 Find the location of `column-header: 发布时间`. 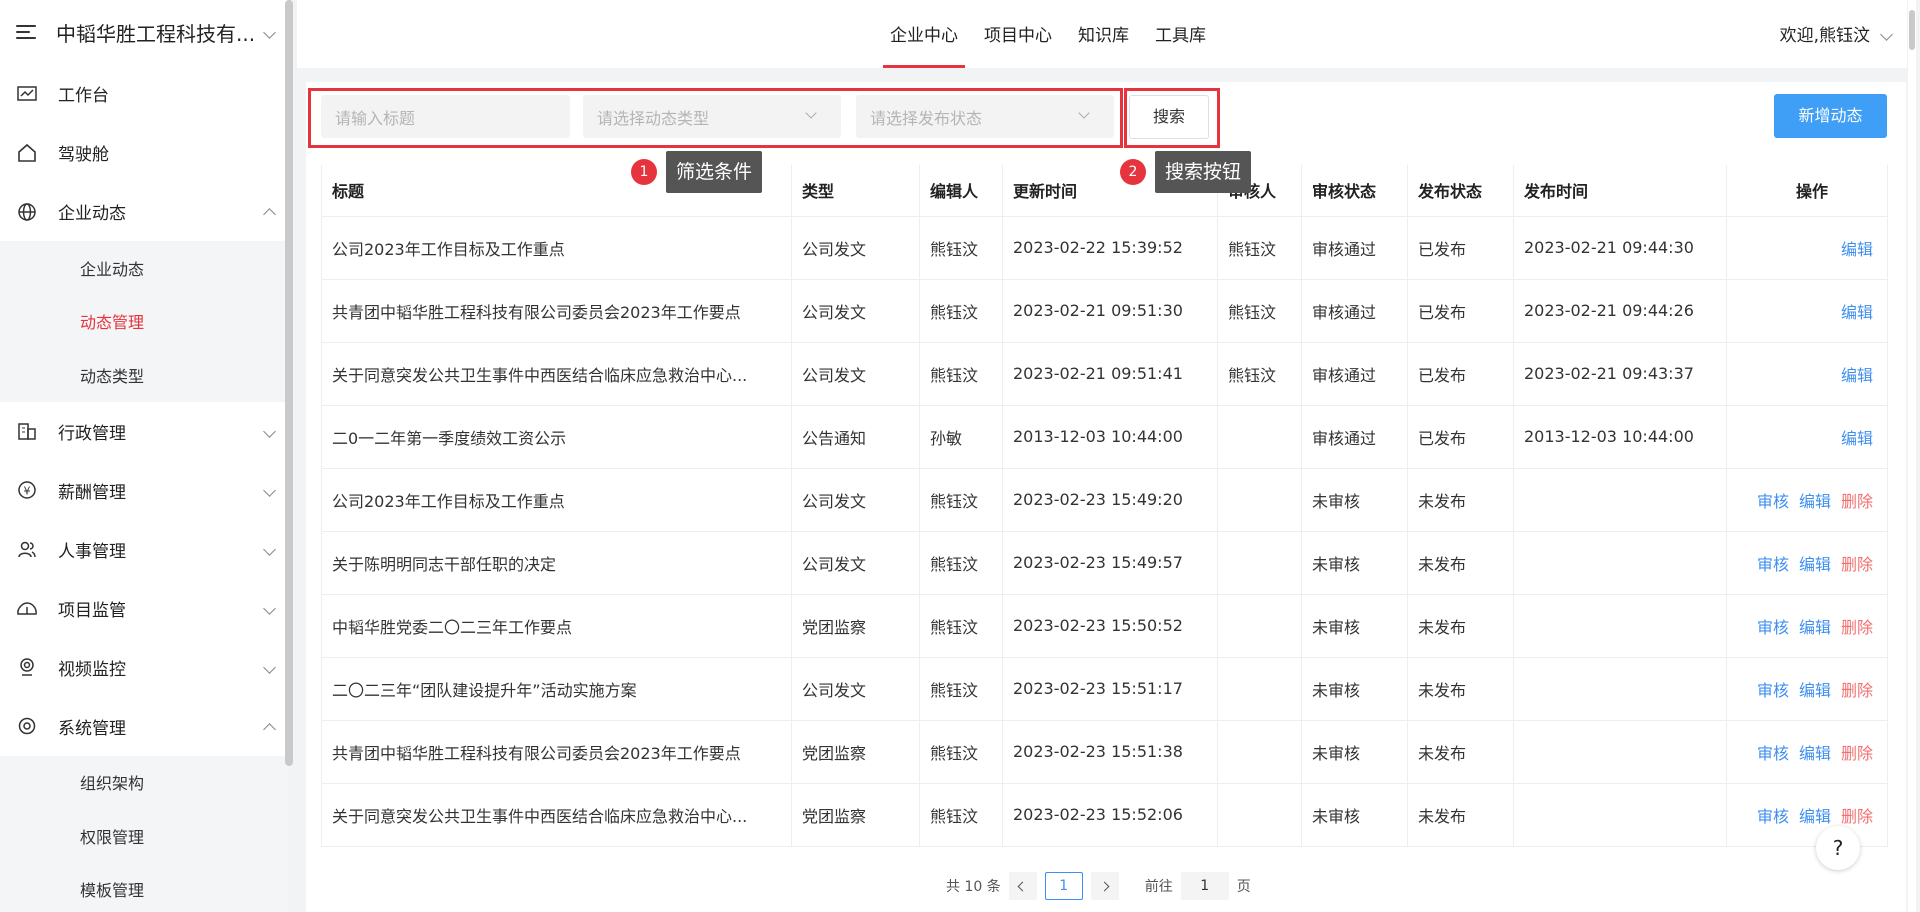

column-header: 发布时间 is located at coordinates (1620, 191).